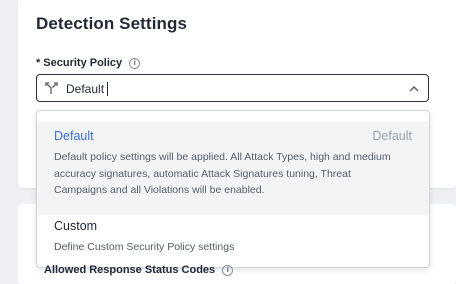 The height and width of the screenshot is (284, 456). I want to click on security-policy-select: Default, so click(232, 88).